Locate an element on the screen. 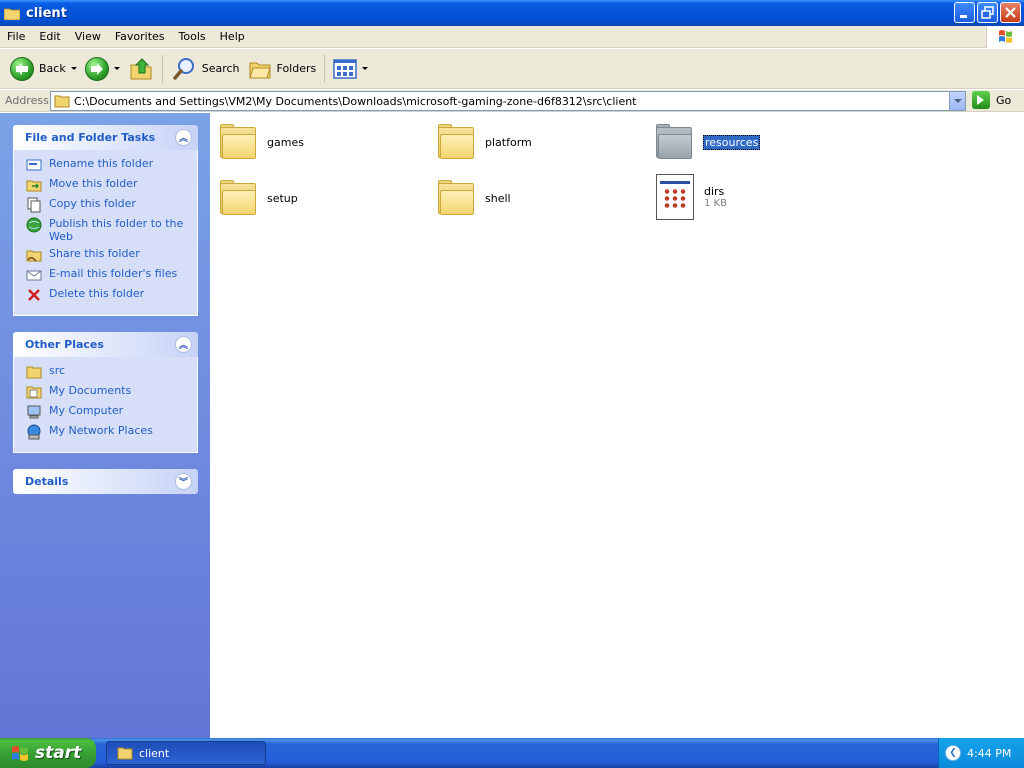 Image resolution: width=1024 pixels, height=768 pixels. menu-favorites: Favorites is located at coordinates (140, 36).